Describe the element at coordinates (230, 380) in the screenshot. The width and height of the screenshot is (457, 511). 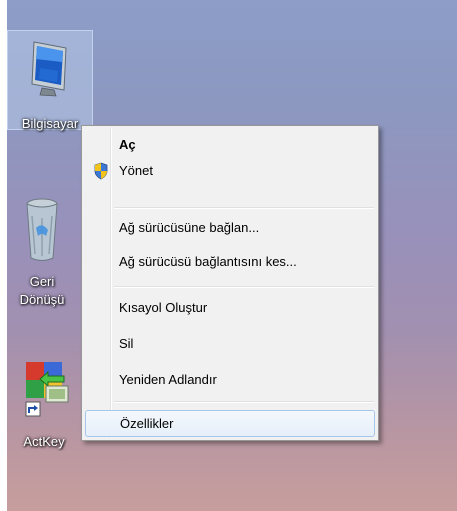
I see `menu-item-rename: Yeniden Adlandır` at that location.